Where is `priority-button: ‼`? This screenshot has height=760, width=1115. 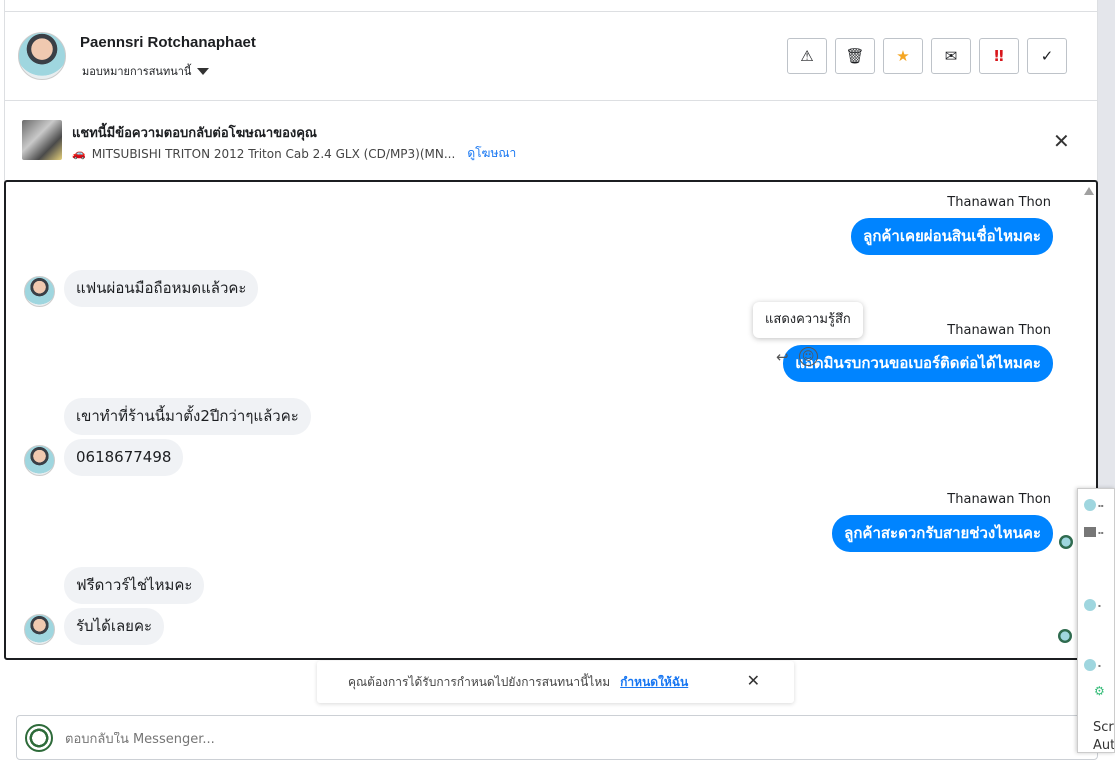
priority-button: ‼ is located at coordinates (999, 56).